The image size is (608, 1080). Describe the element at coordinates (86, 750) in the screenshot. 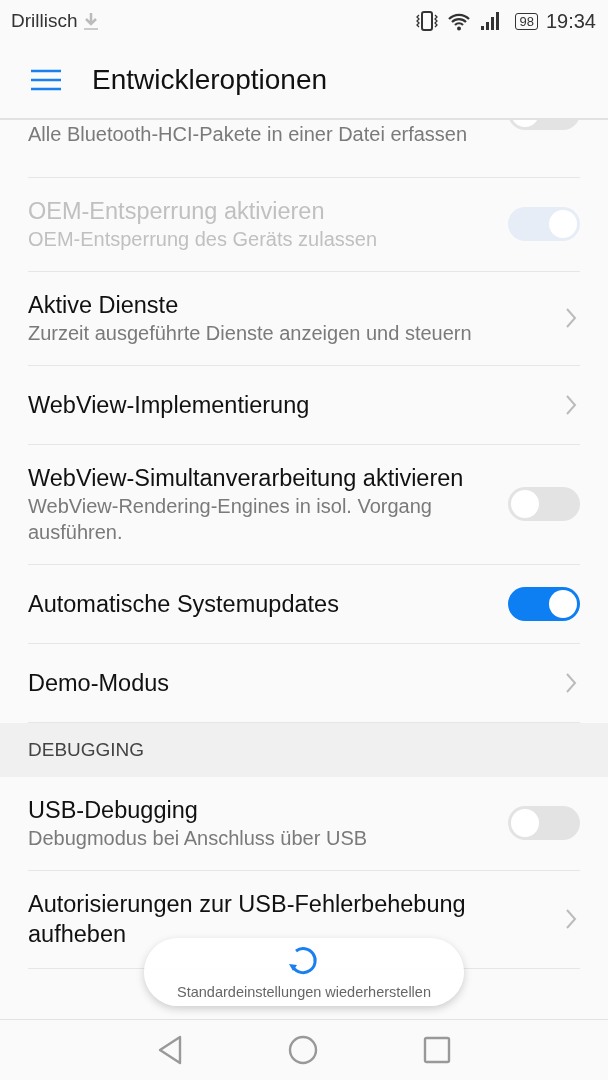

I see `section-title: DEBUGGING` at that location.